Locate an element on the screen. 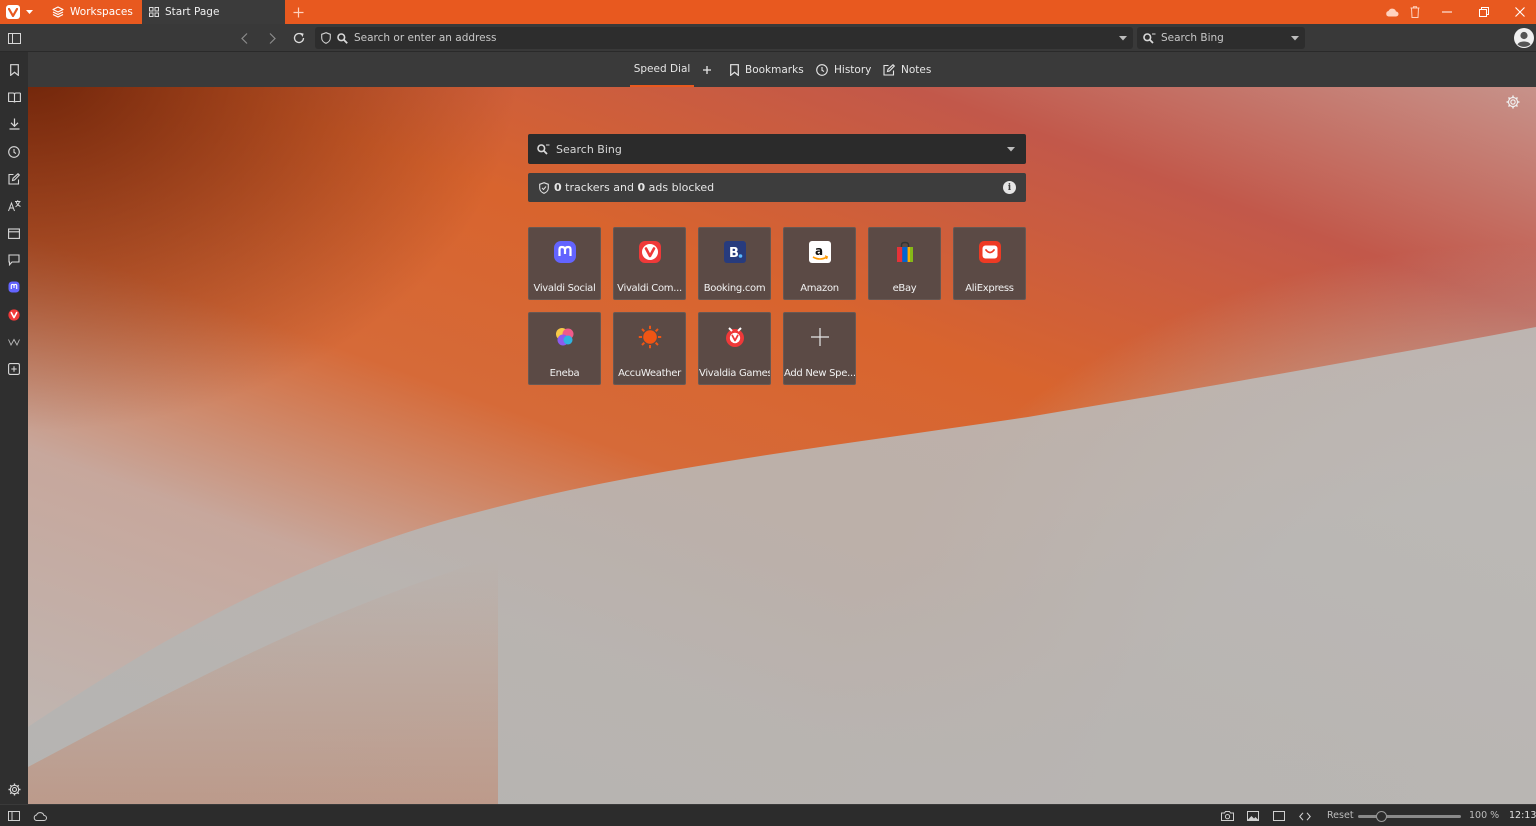  start-page-settings-button is located at coordinates (1515, 104).